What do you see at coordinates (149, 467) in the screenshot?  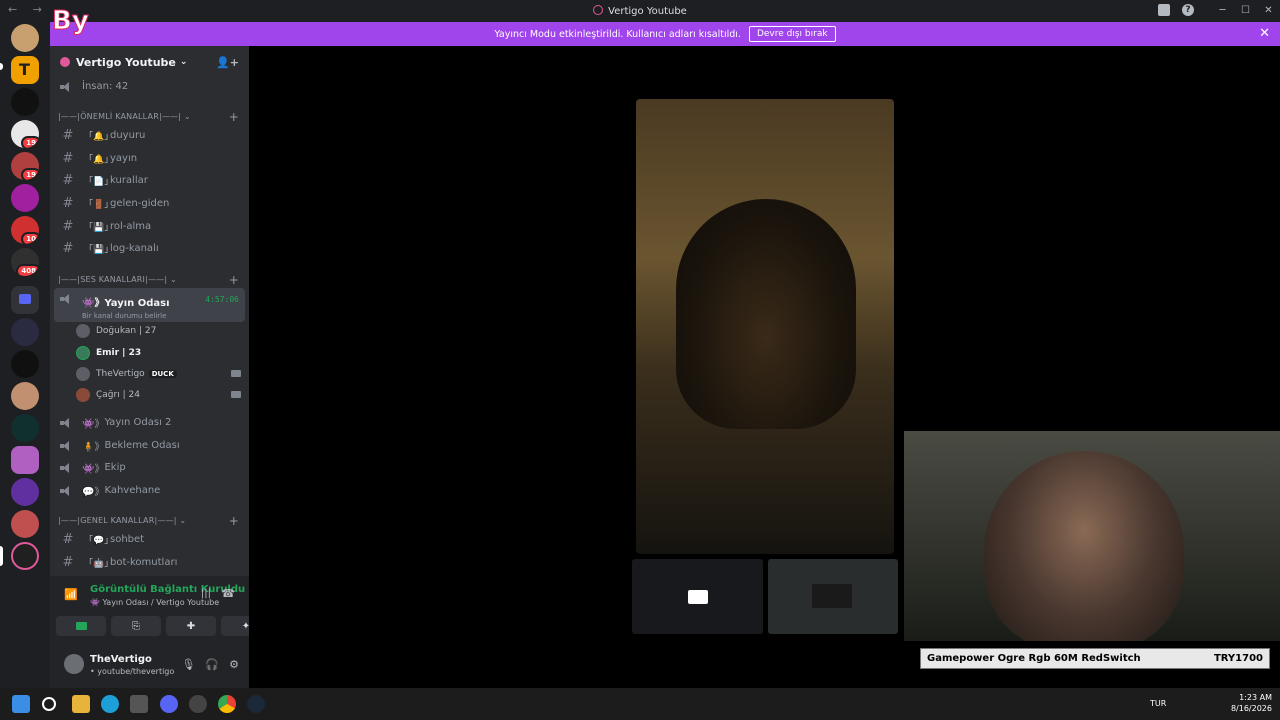 I see `voice-channel: 👾》 Ekip` at bounding box center [149, 467].